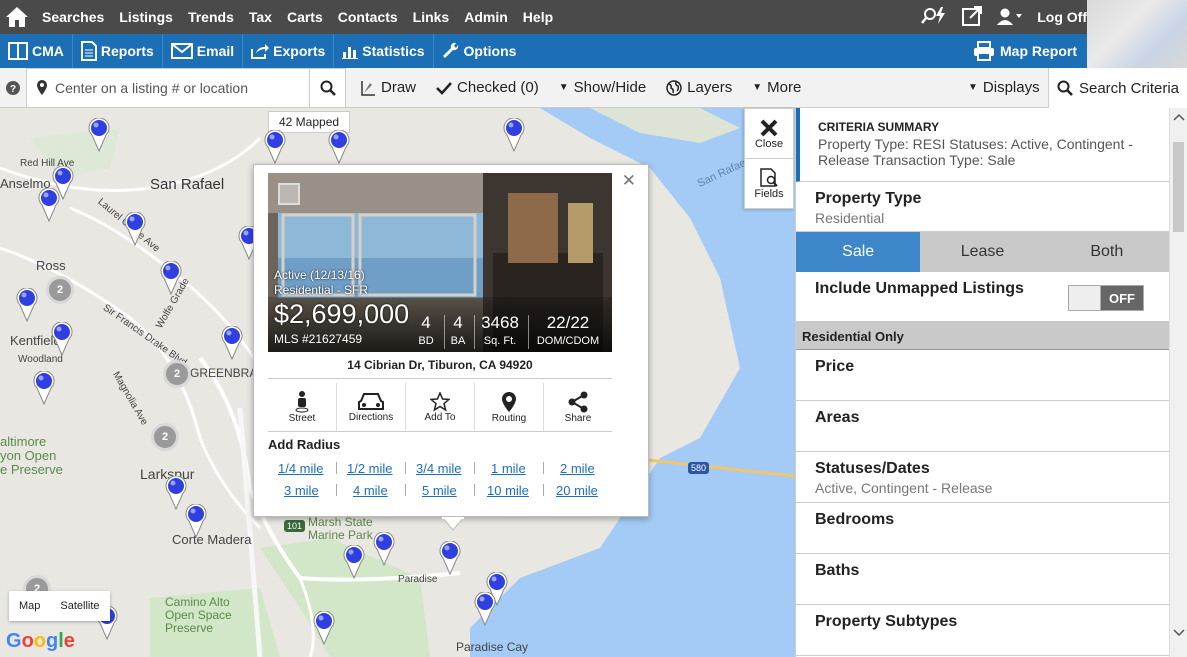 The height and width of the screenshot is (657, 1187). Describe the element at coordinates (211, 17) in the screenshot. I see `nav-trends: Trends` at that location.